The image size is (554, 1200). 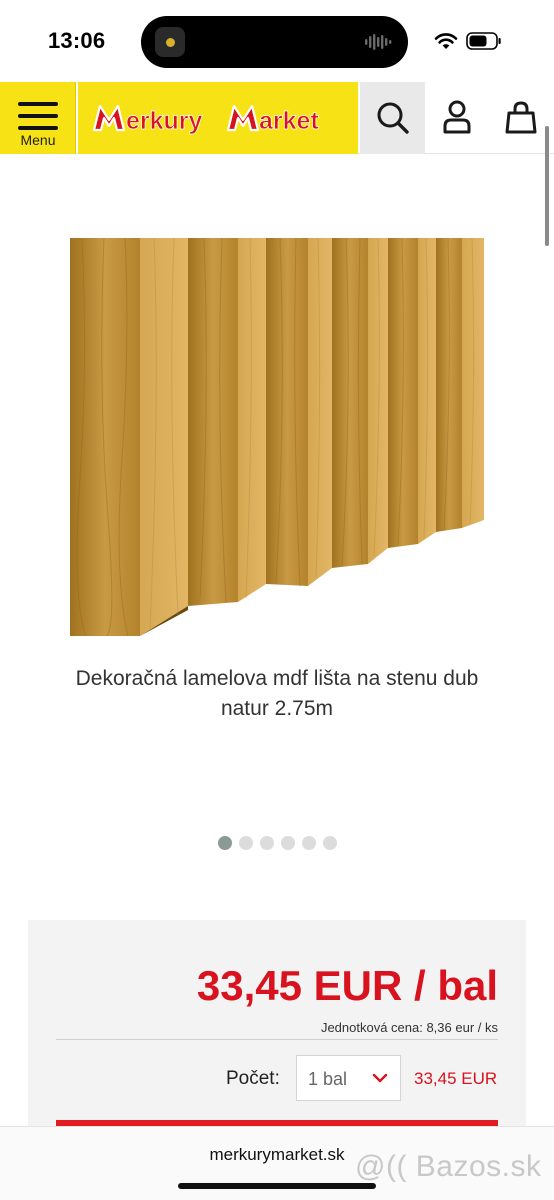 I want to click on quantity-value: 1 bal, so click(x=328, y=1079).